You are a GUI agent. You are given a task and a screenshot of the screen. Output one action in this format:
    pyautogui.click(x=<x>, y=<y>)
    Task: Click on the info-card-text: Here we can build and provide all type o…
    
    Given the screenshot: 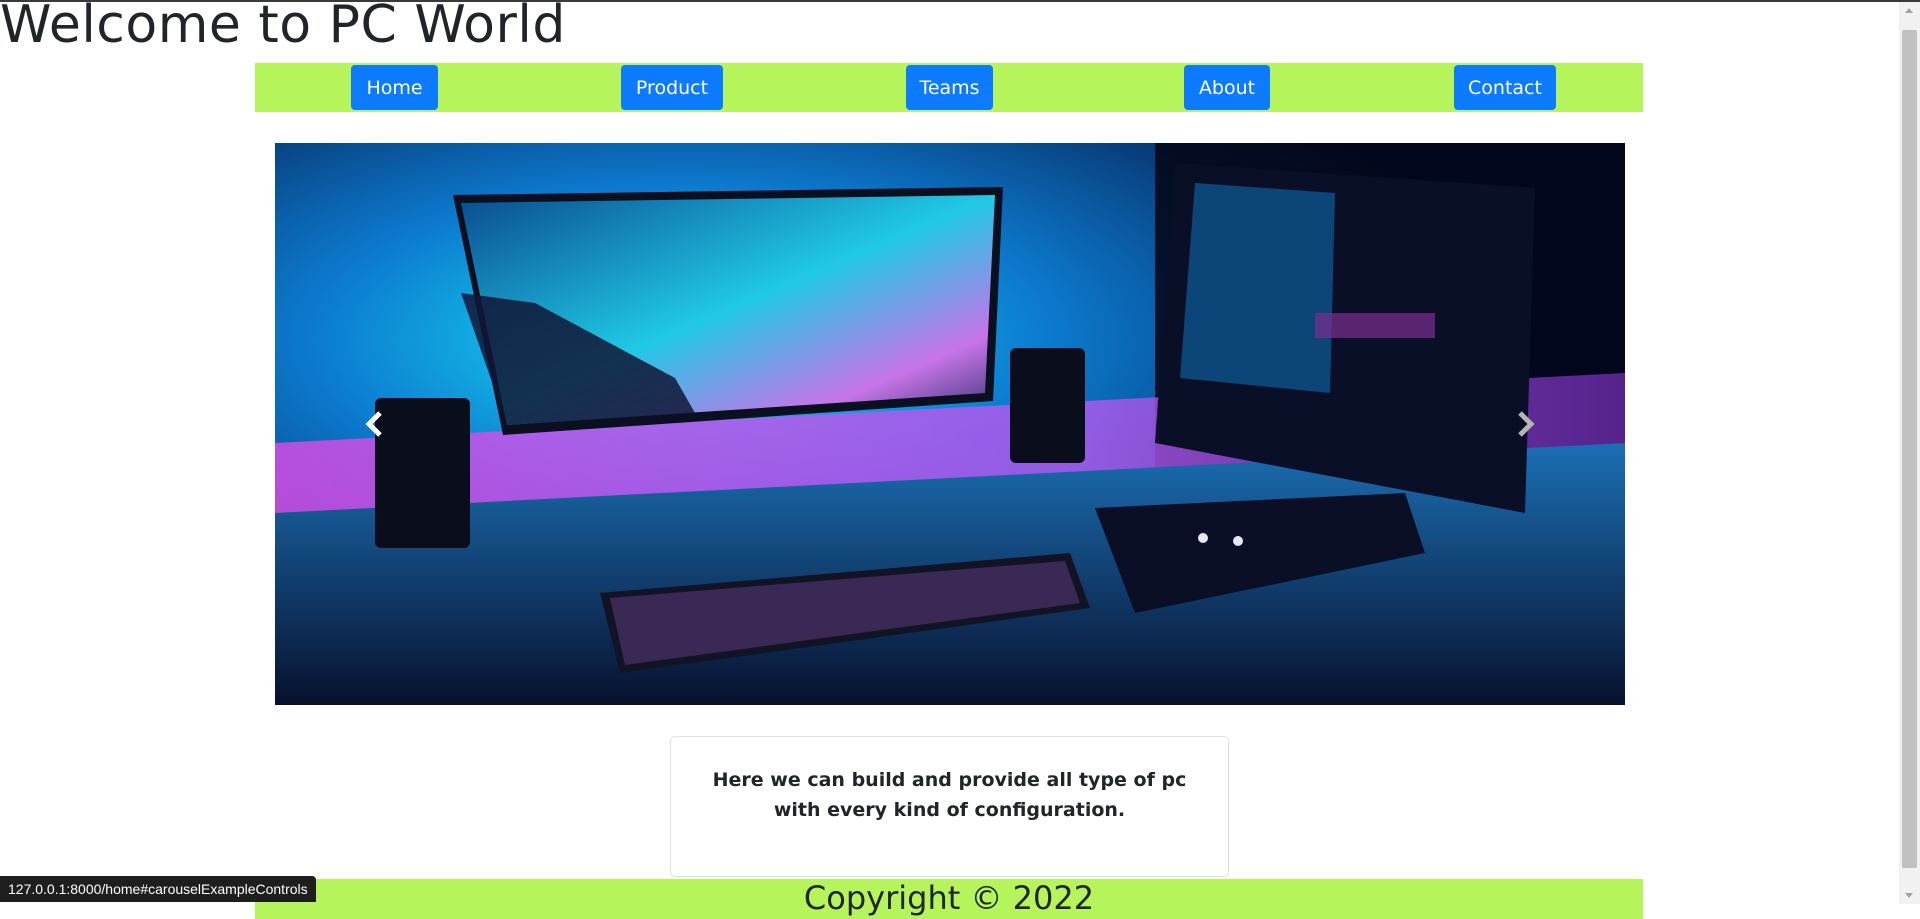 What is the action you would take?
    pyautogui.click(x=949, y=795)
    